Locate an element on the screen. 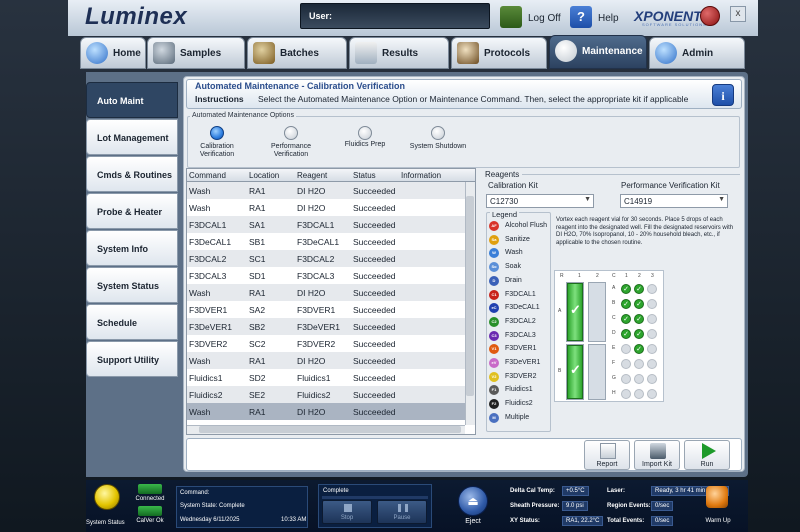  table-row: Fluidics2 SE2 Fluidics2 Succeeded is located at coordinates (326, 394).